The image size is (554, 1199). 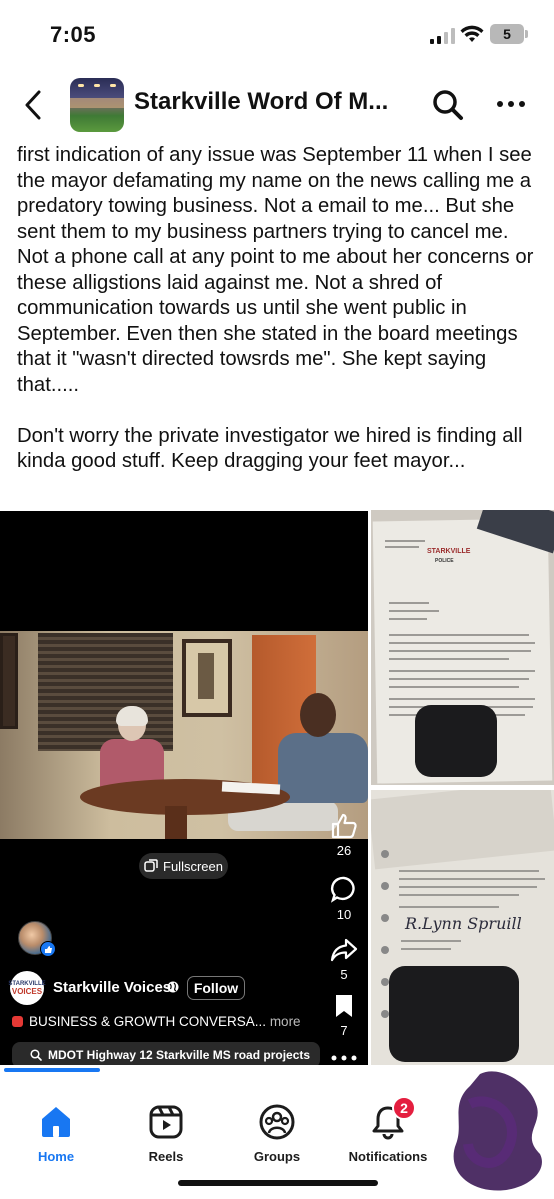 What do you see at coordinates (277, 1122) in the screenshot?
I see `groups-icon` at bounding box center [277, 1122].